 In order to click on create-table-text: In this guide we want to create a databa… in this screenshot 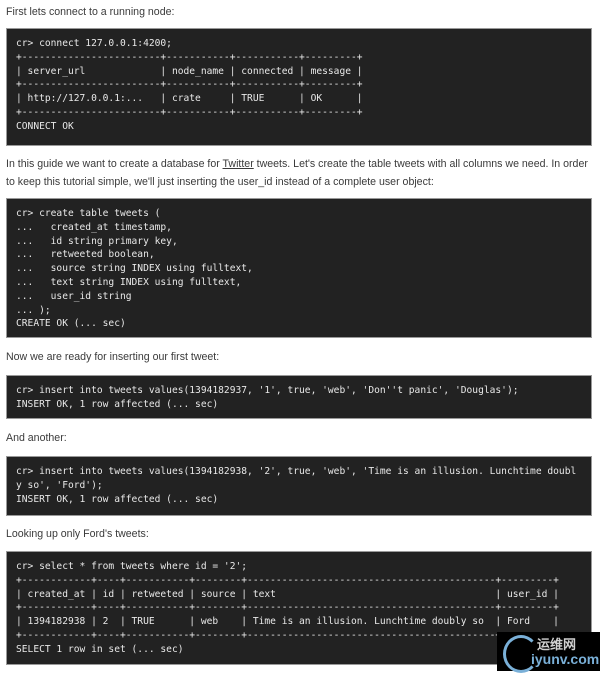, I will do `click(299, 173)`.